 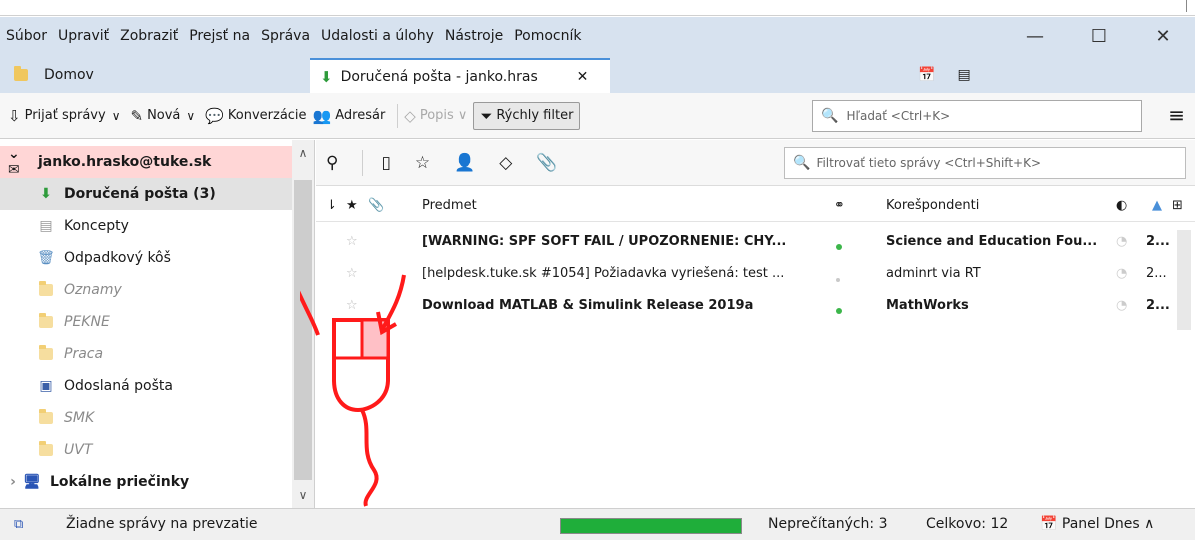 What do you see at coordinates (326, 76) in the screenshot?
I see `inbox-download-icon: ⬇` at bounding box center [326, 76].